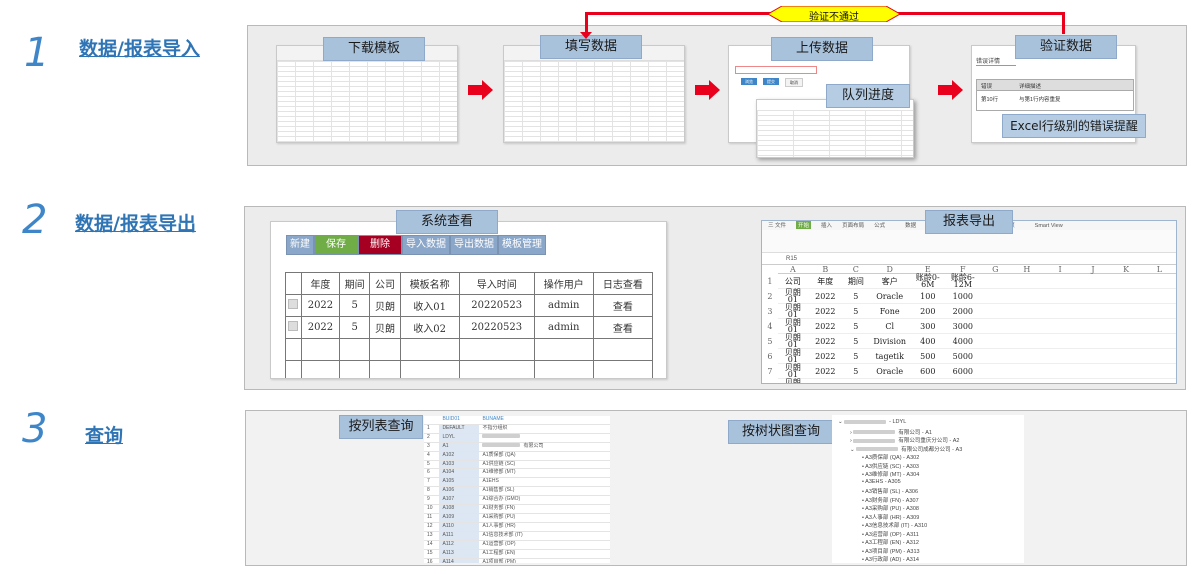 The image size is (1195, 574). I want to click on excel-cell: 3000, so click(963, 326).